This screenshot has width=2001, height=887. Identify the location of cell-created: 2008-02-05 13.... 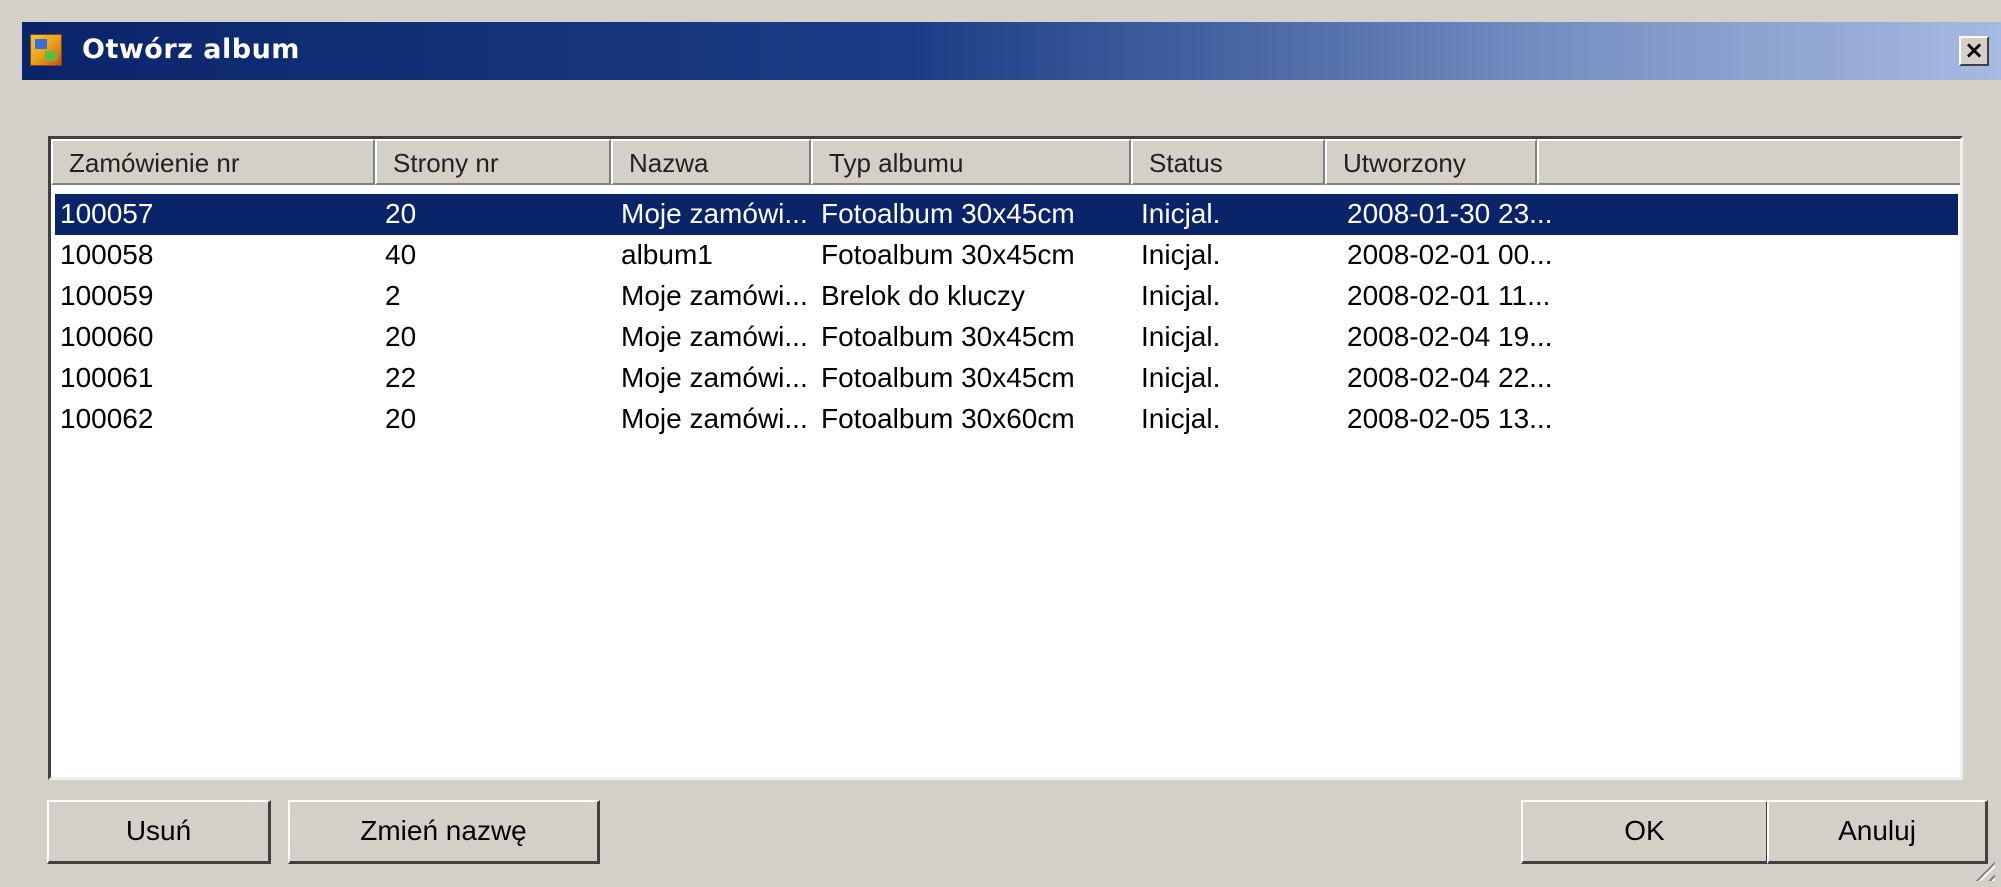
(1450, 418).